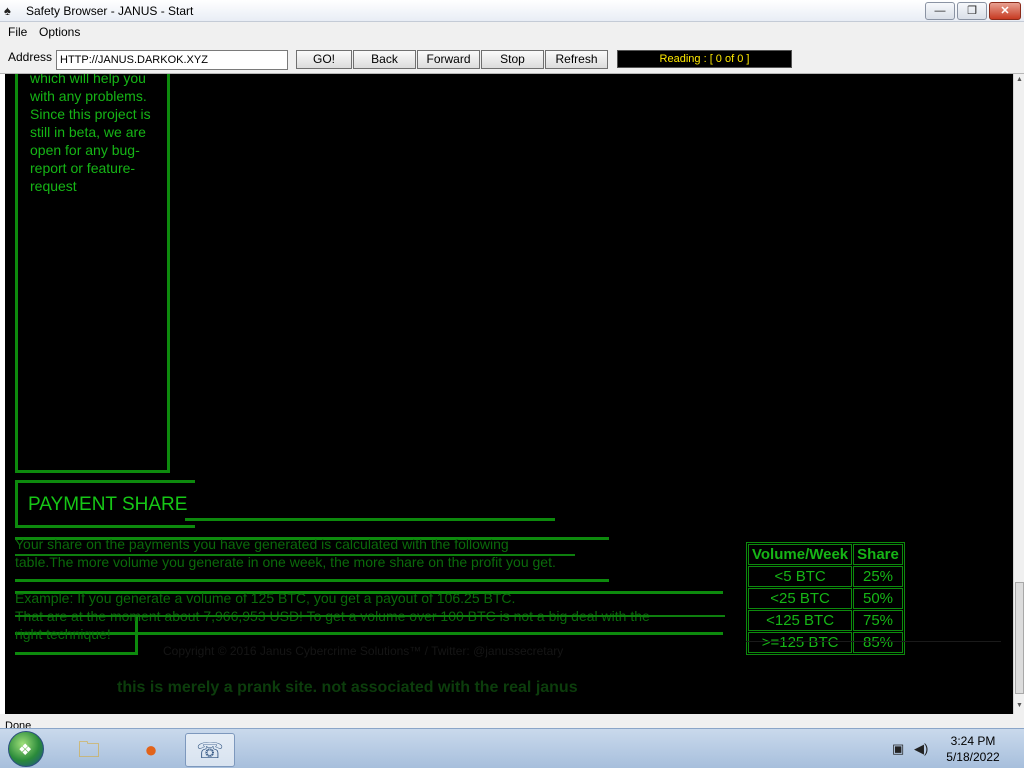  What do you see at coordinates (63, 634) in the screenshot?
I see `example-paragraph-line: right technique!` at bounding box center [63, 634].